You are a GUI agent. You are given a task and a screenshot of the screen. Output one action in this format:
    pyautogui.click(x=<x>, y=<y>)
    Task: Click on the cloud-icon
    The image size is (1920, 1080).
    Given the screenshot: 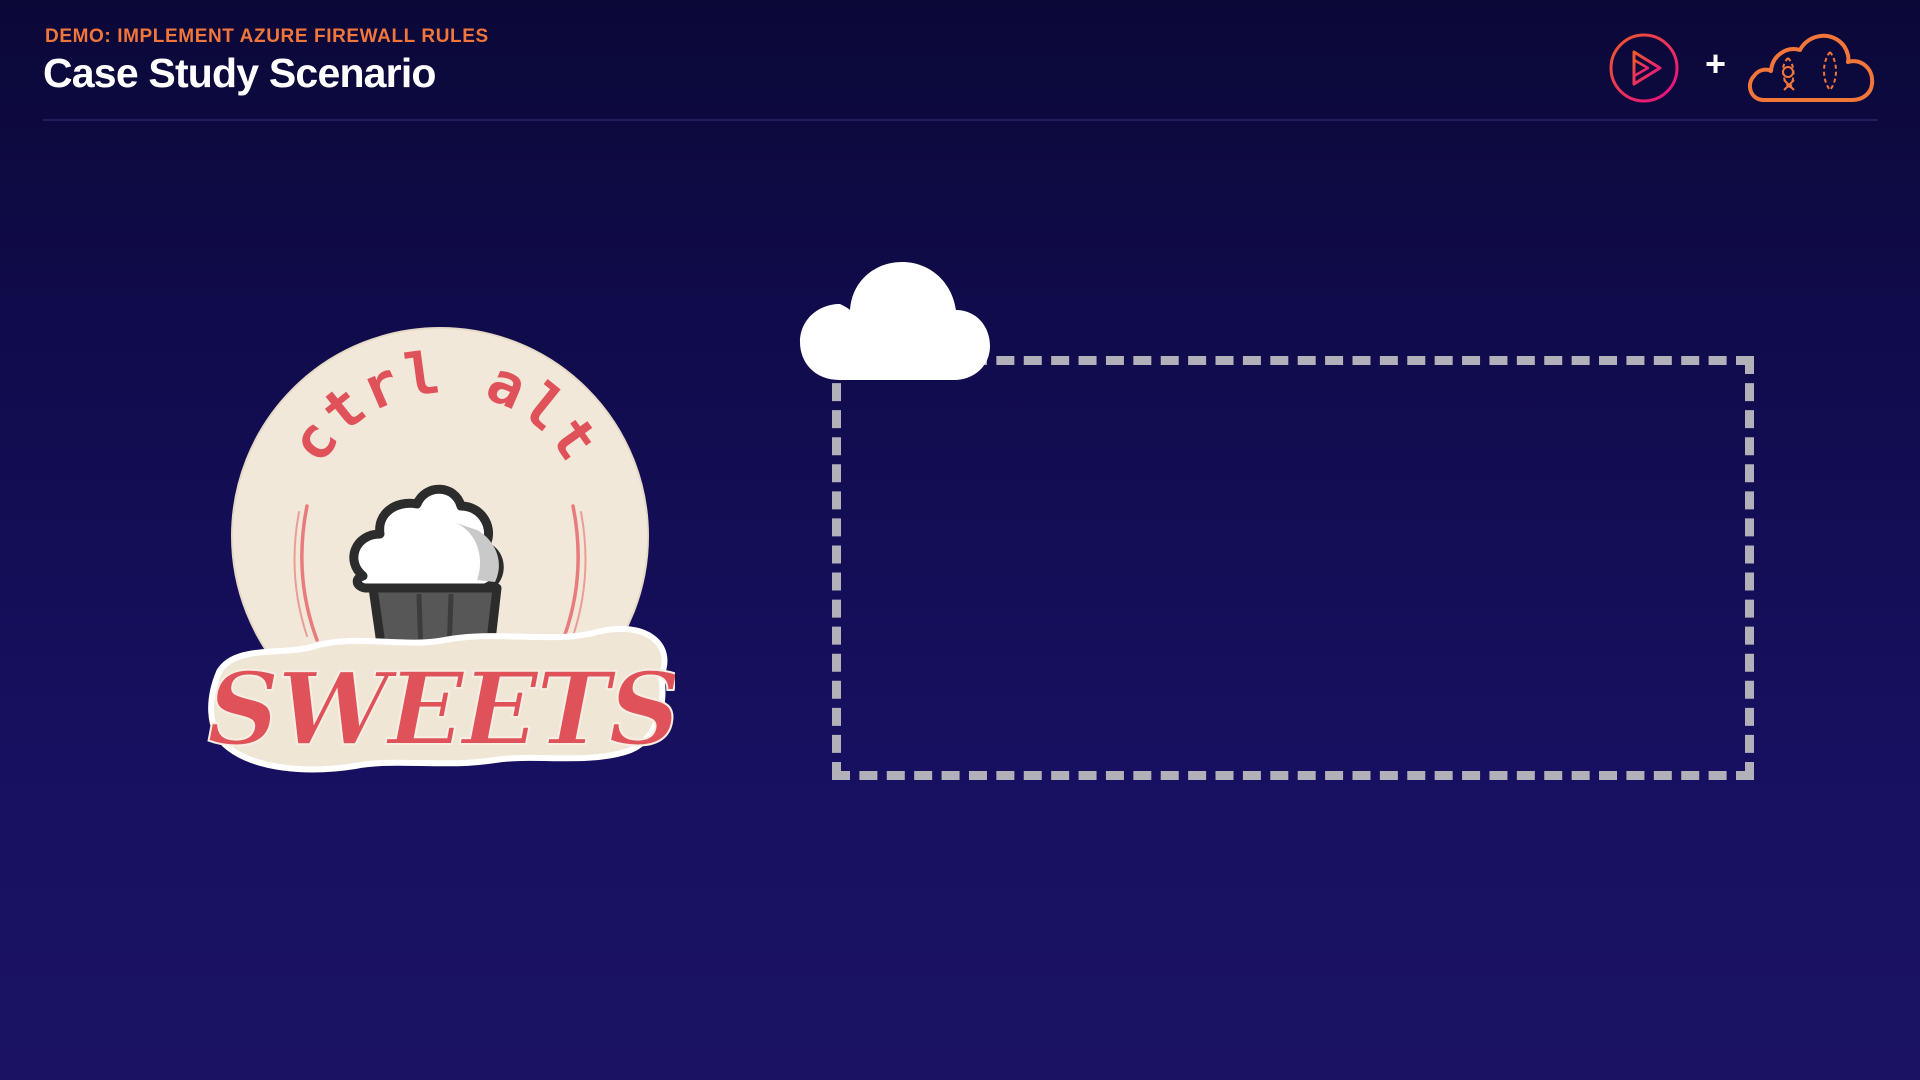 What is the action you would take?
    pyautogui.click(x=895, y=321)
    